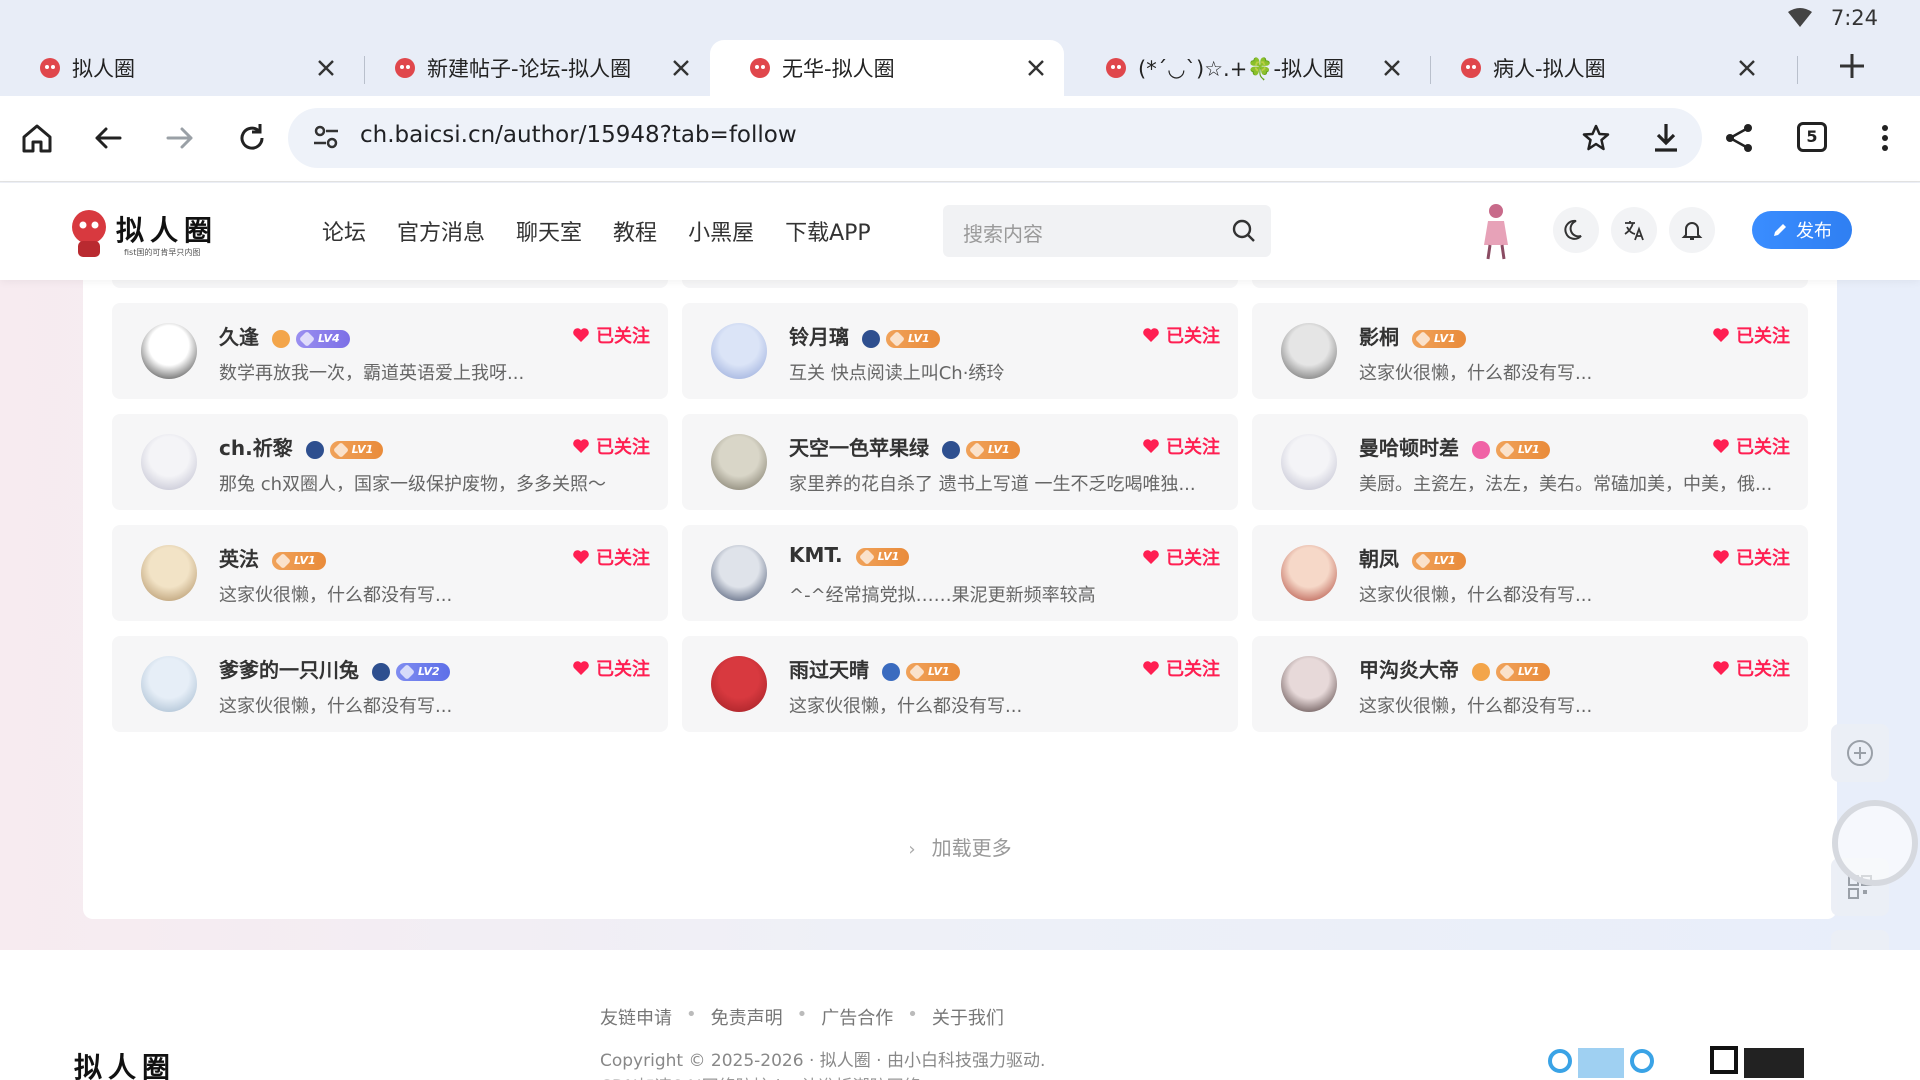 The image size is (1920, 1080). Describe the element at coordinates (721, 231) in the screenshot. I see `nav-item-blackroom: 小黑屋` at that location.